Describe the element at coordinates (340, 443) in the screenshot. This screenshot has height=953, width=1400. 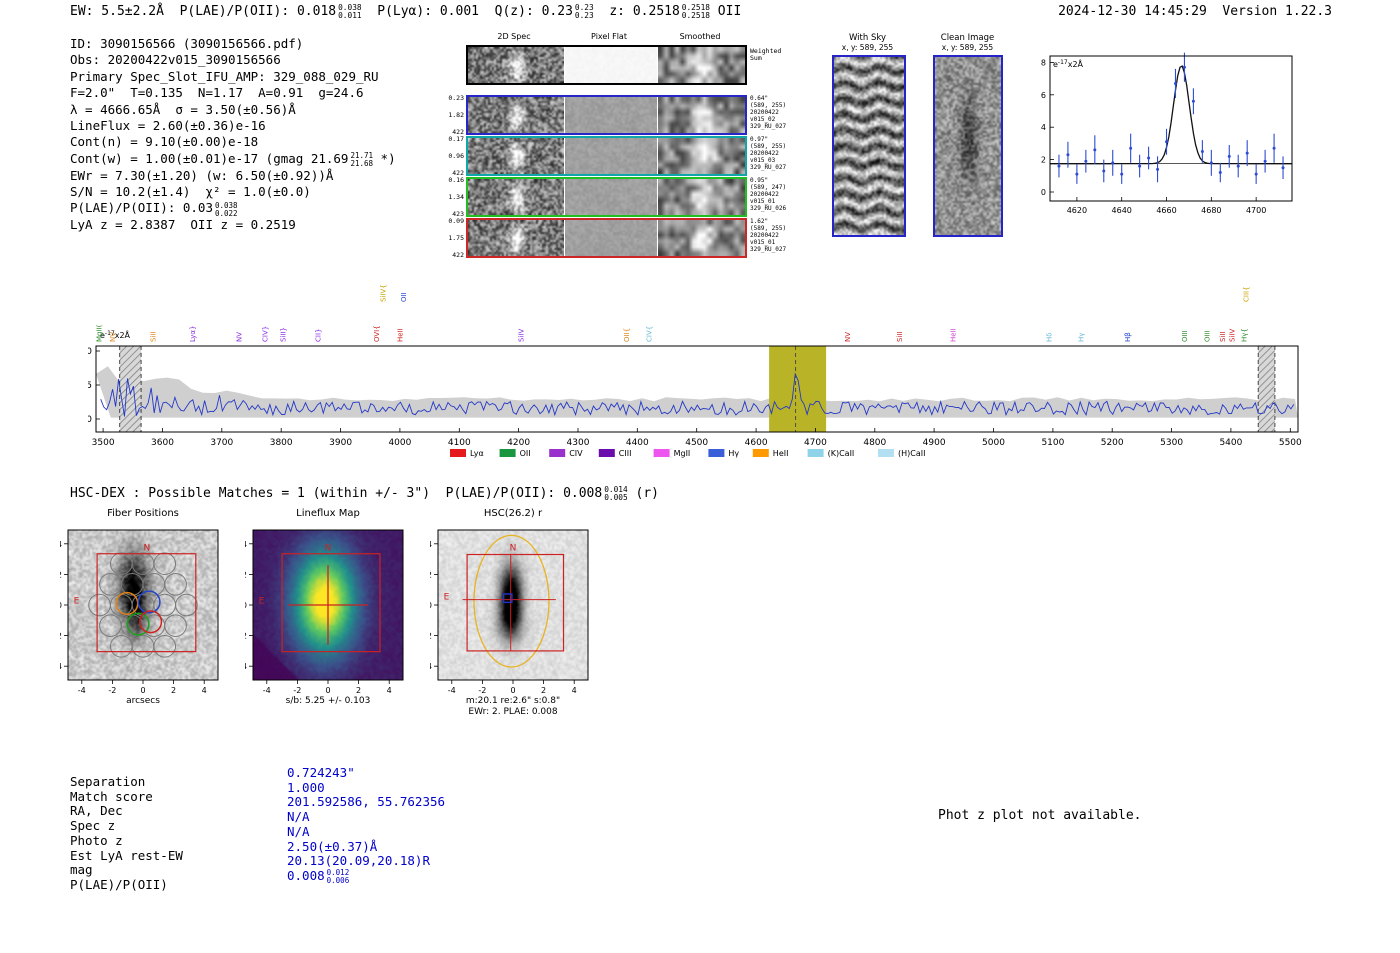
I see `svg-text: 3900` at that location.